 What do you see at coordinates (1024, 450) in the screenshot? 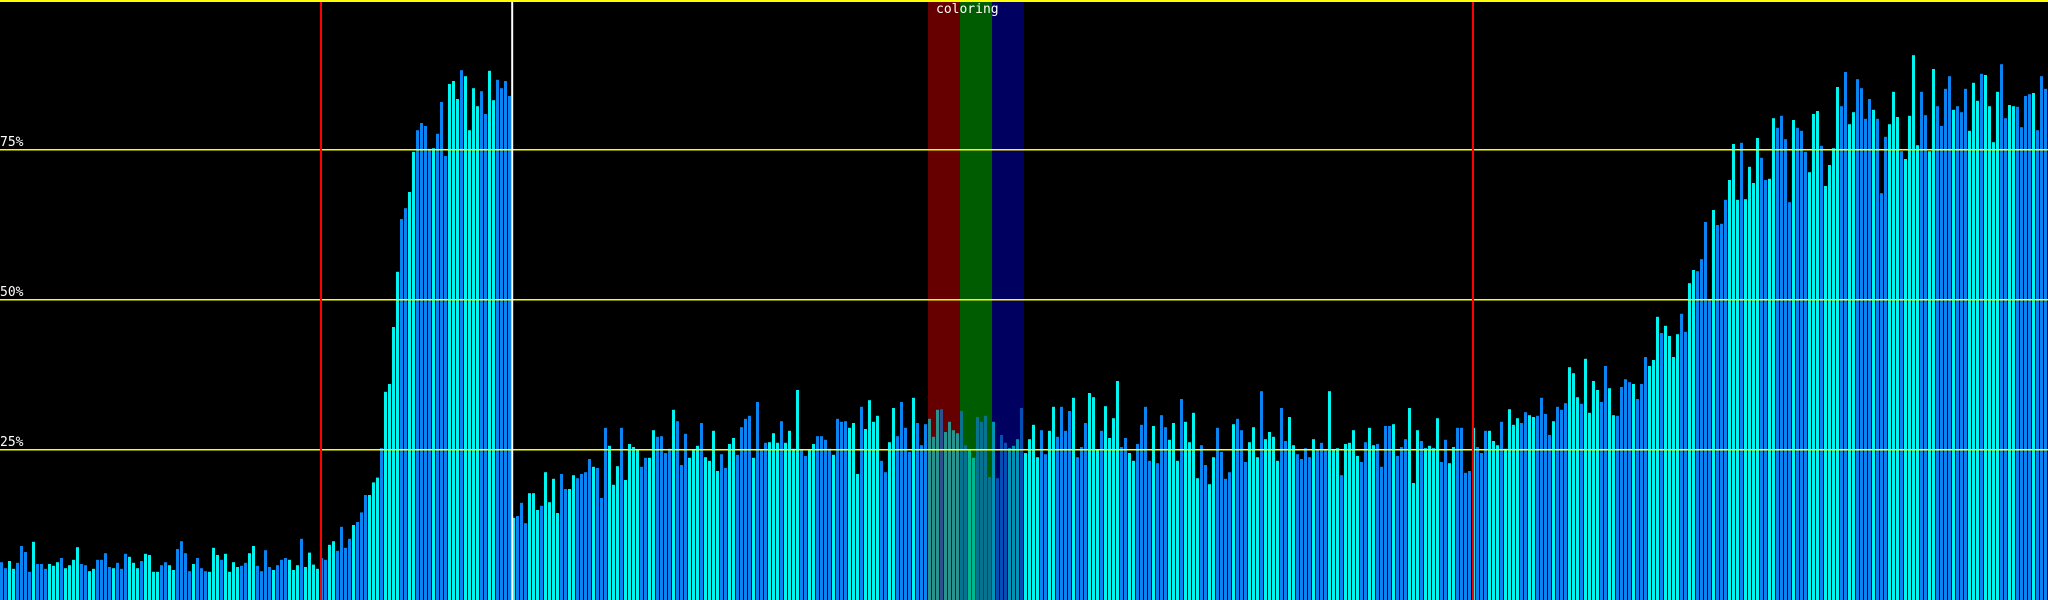
I see `gridline` at bounding box center [1024, 450].